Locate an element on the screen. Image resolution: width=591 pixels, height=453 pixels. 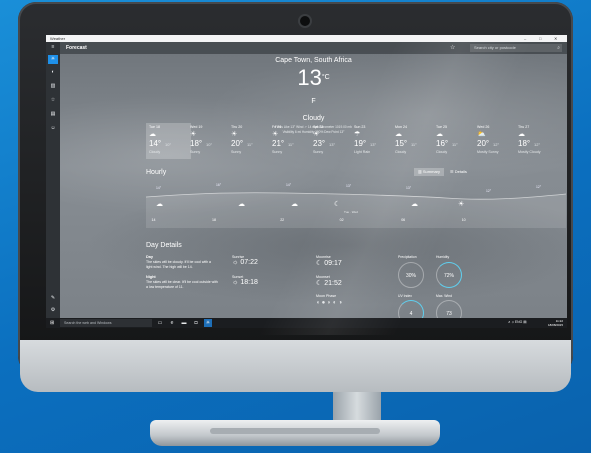
hourly-time-label: 10 is located at coordinates (463, 220).